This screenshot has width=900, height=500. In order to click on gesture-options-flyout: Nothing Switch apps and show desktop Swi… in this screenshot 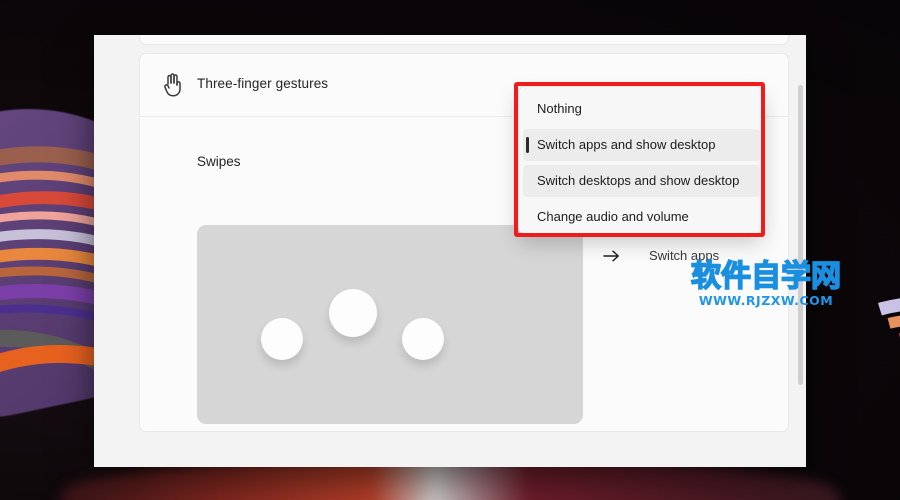, I will do `click(640, 160)`.